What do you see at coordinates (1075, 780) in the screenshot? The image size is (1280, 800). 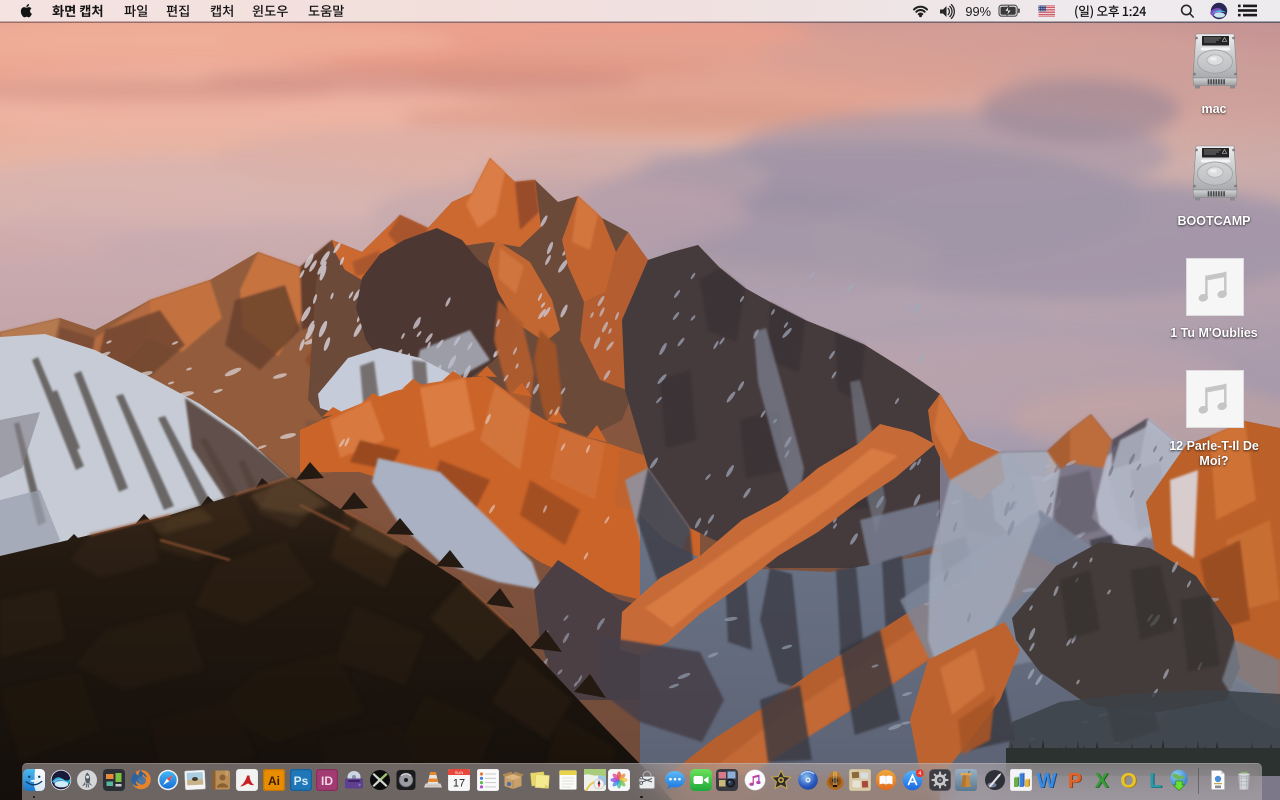 I see `svg-text: P` at bounding box center [1075, 780].